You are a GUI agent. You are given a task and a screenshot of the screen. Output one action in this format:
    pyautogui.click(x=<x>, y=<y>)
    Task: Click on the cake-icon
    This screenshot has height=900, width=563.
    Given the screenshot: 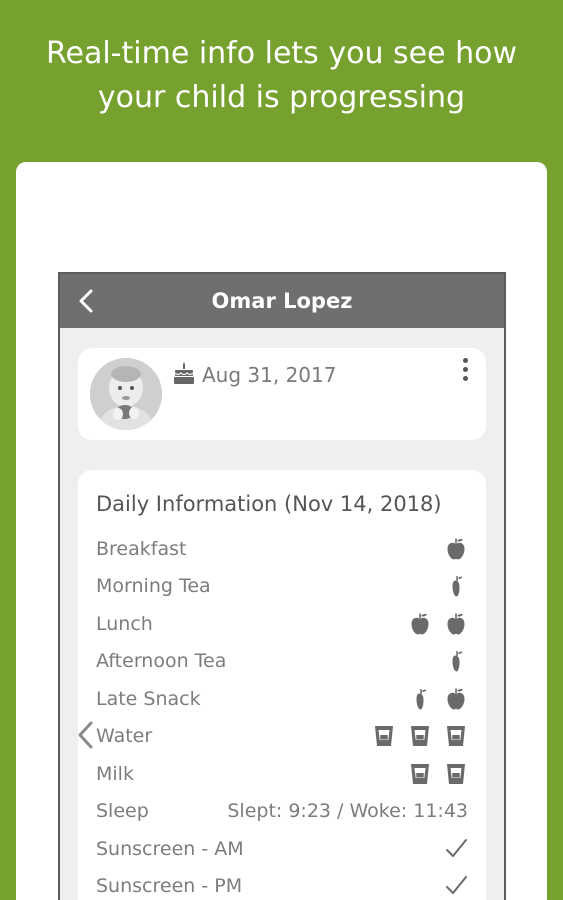 What is the action you would take?
    pyautogui.click(x=184, y=373)
    